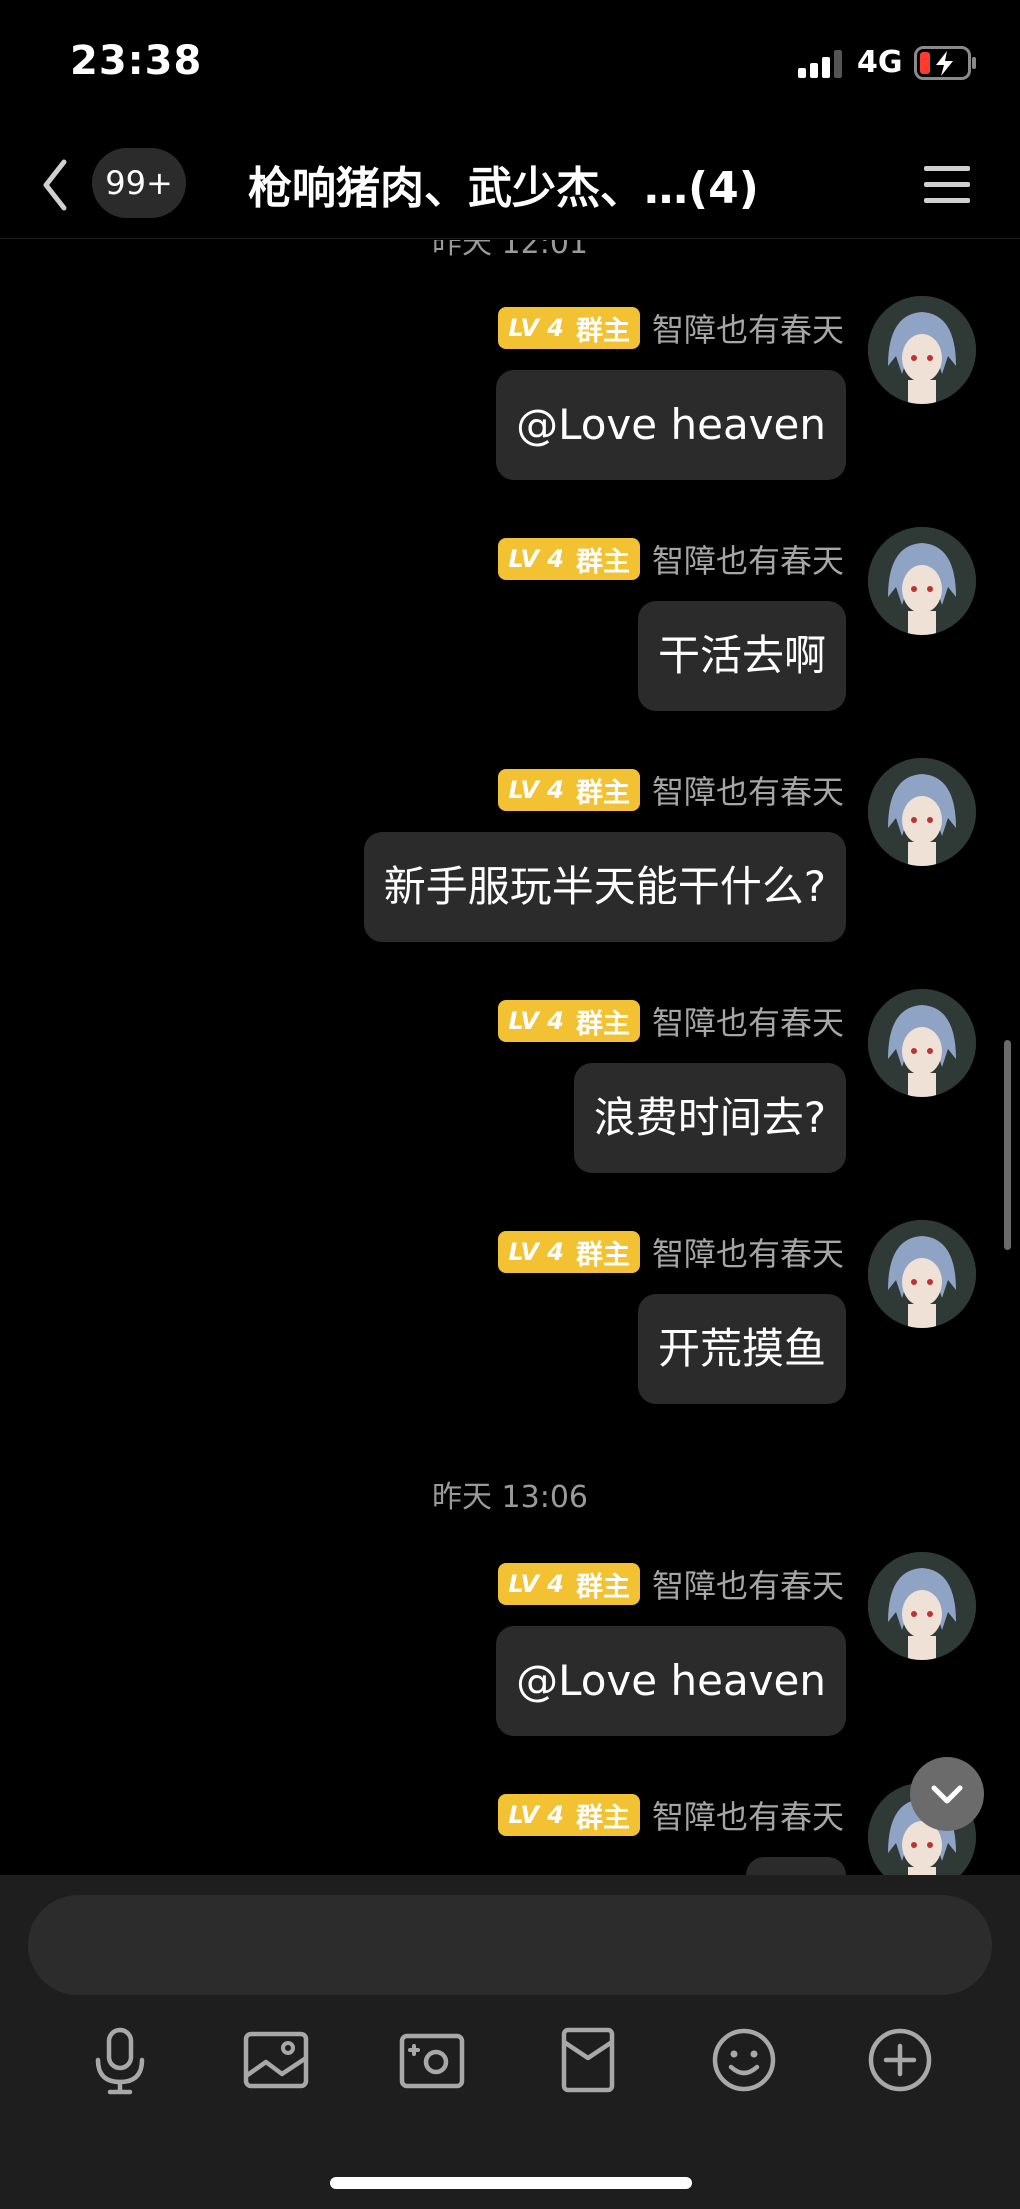 The width and height of the screenshot is (1020, 2209). What do you see at coordinates (510, 1497) in the screenshot?
I see `timestamp: 昨天 13:06` at bounding box center [510, 1497].